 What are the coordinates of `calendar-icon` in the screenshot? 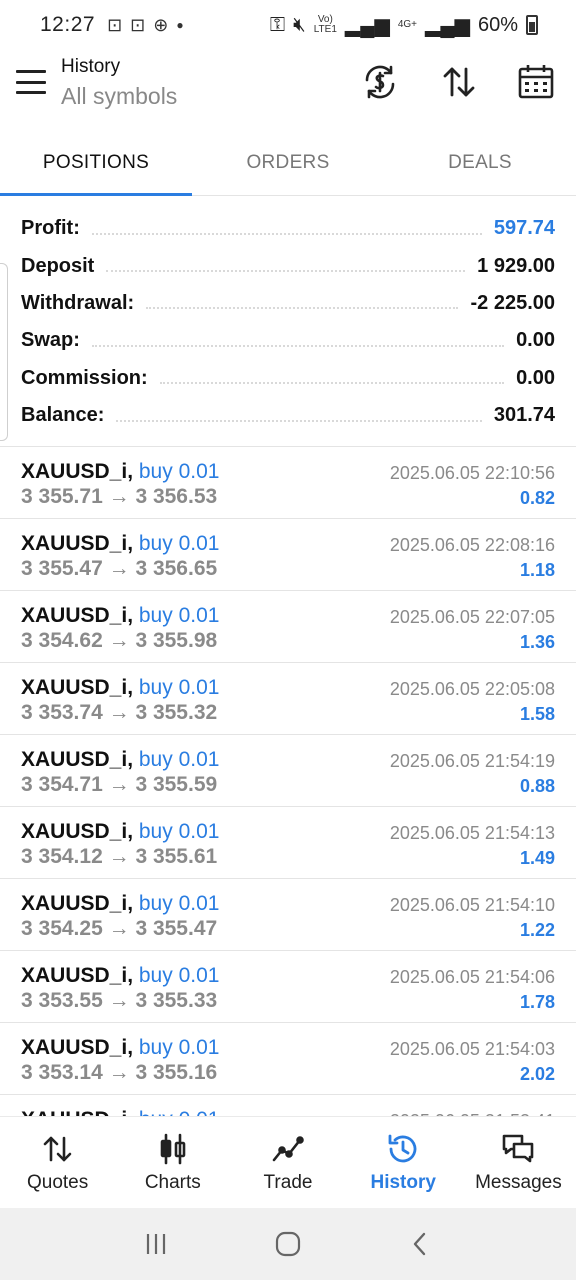 It's located at (536, 82).